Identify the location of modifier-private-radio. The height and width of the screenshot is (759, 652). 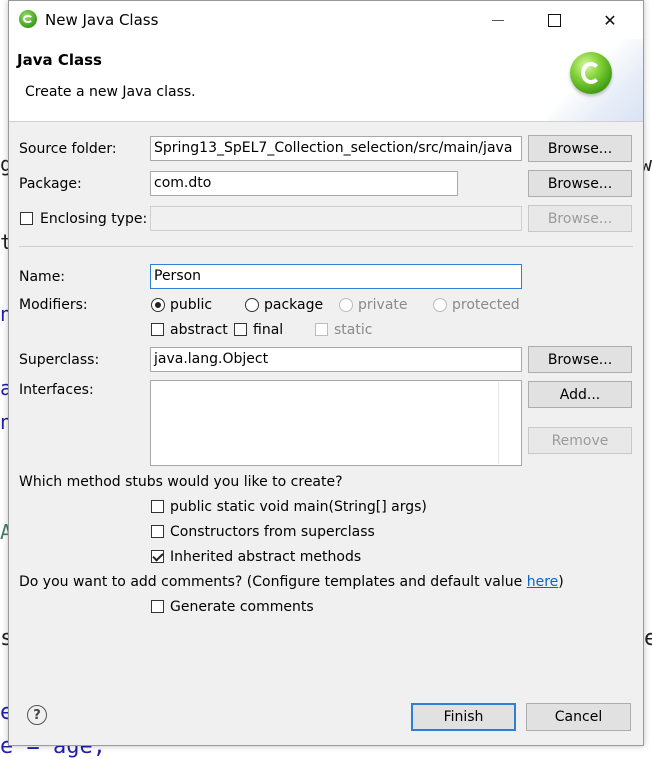
(346, 305).